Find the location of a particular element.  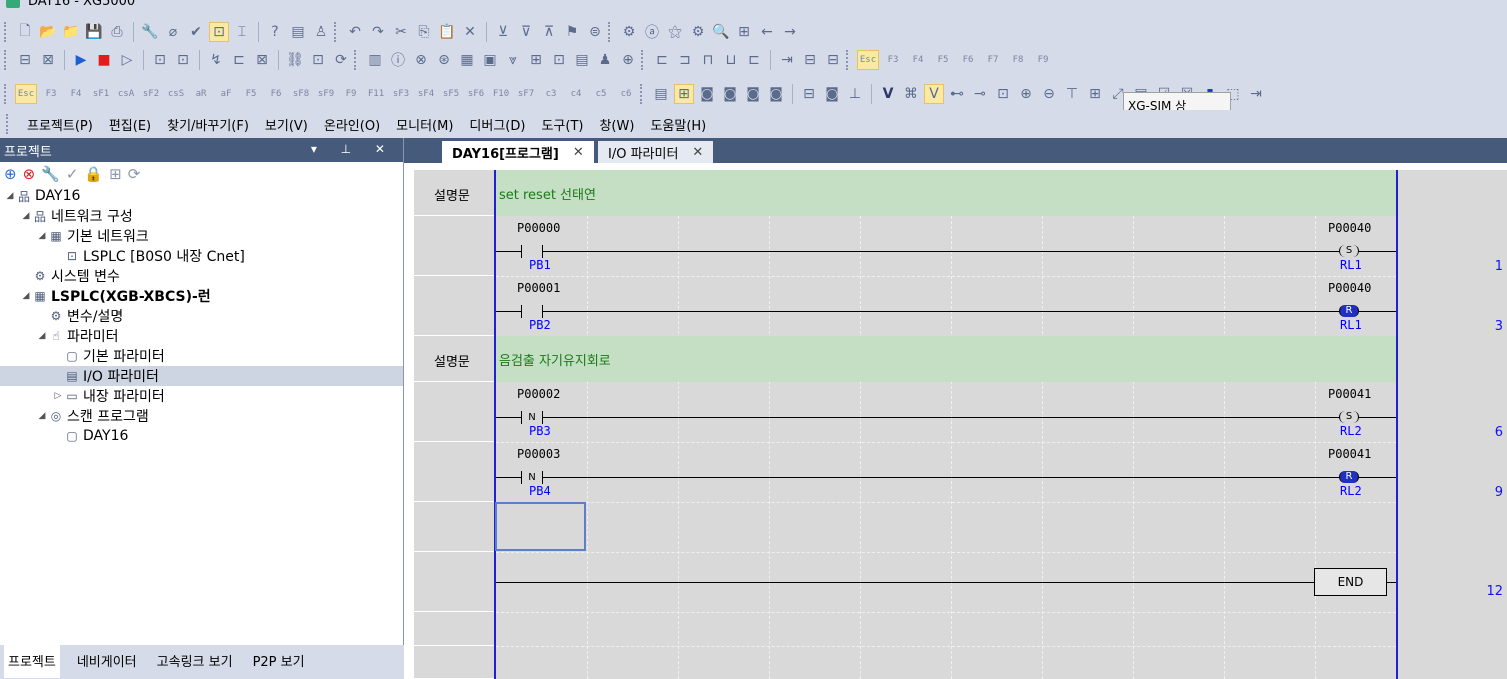

key-button: c5 is located at coordinates (601, 94).